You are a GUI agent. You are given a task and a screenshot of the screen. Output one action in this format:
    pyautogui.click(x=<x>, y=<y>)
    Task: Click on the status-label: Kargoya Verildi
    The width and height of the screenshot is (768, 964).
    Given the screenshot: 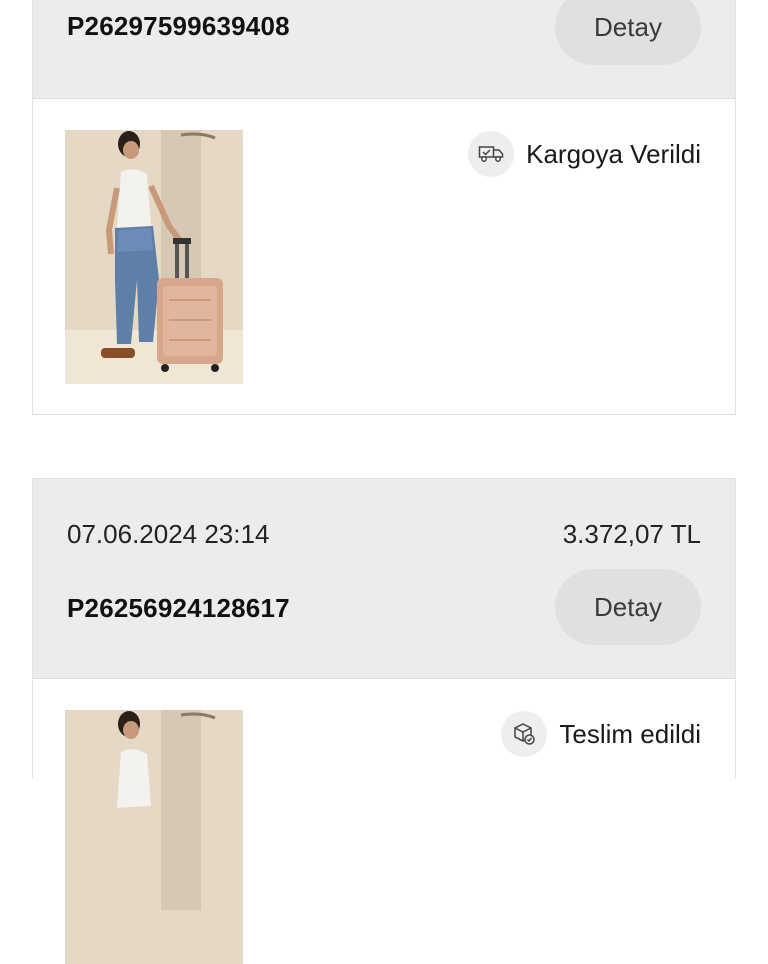 What is the action you would take?
    pyautogui.click(x=613, y=153)
    